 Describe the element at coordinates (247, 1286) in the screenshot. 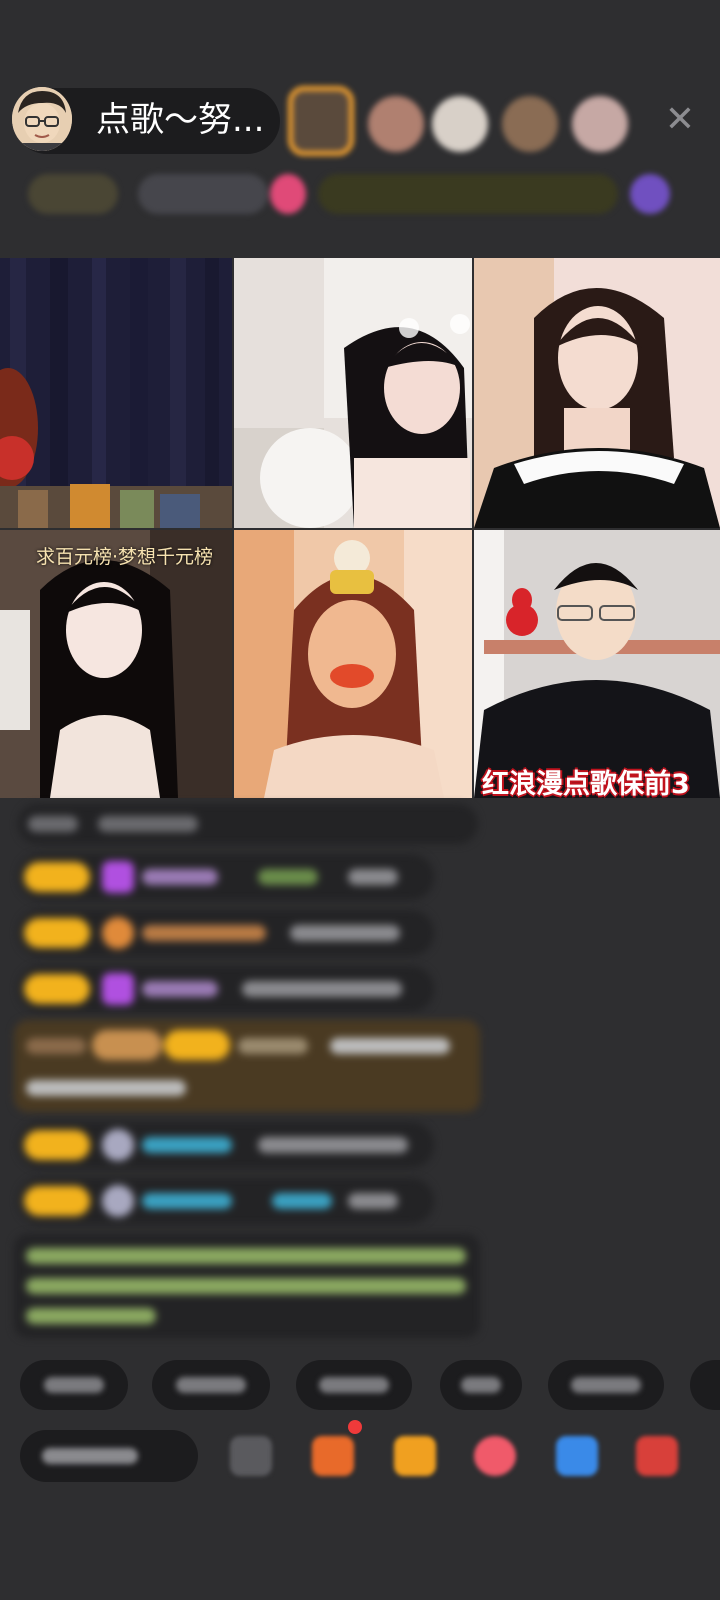

I see `system-notice` at that location.